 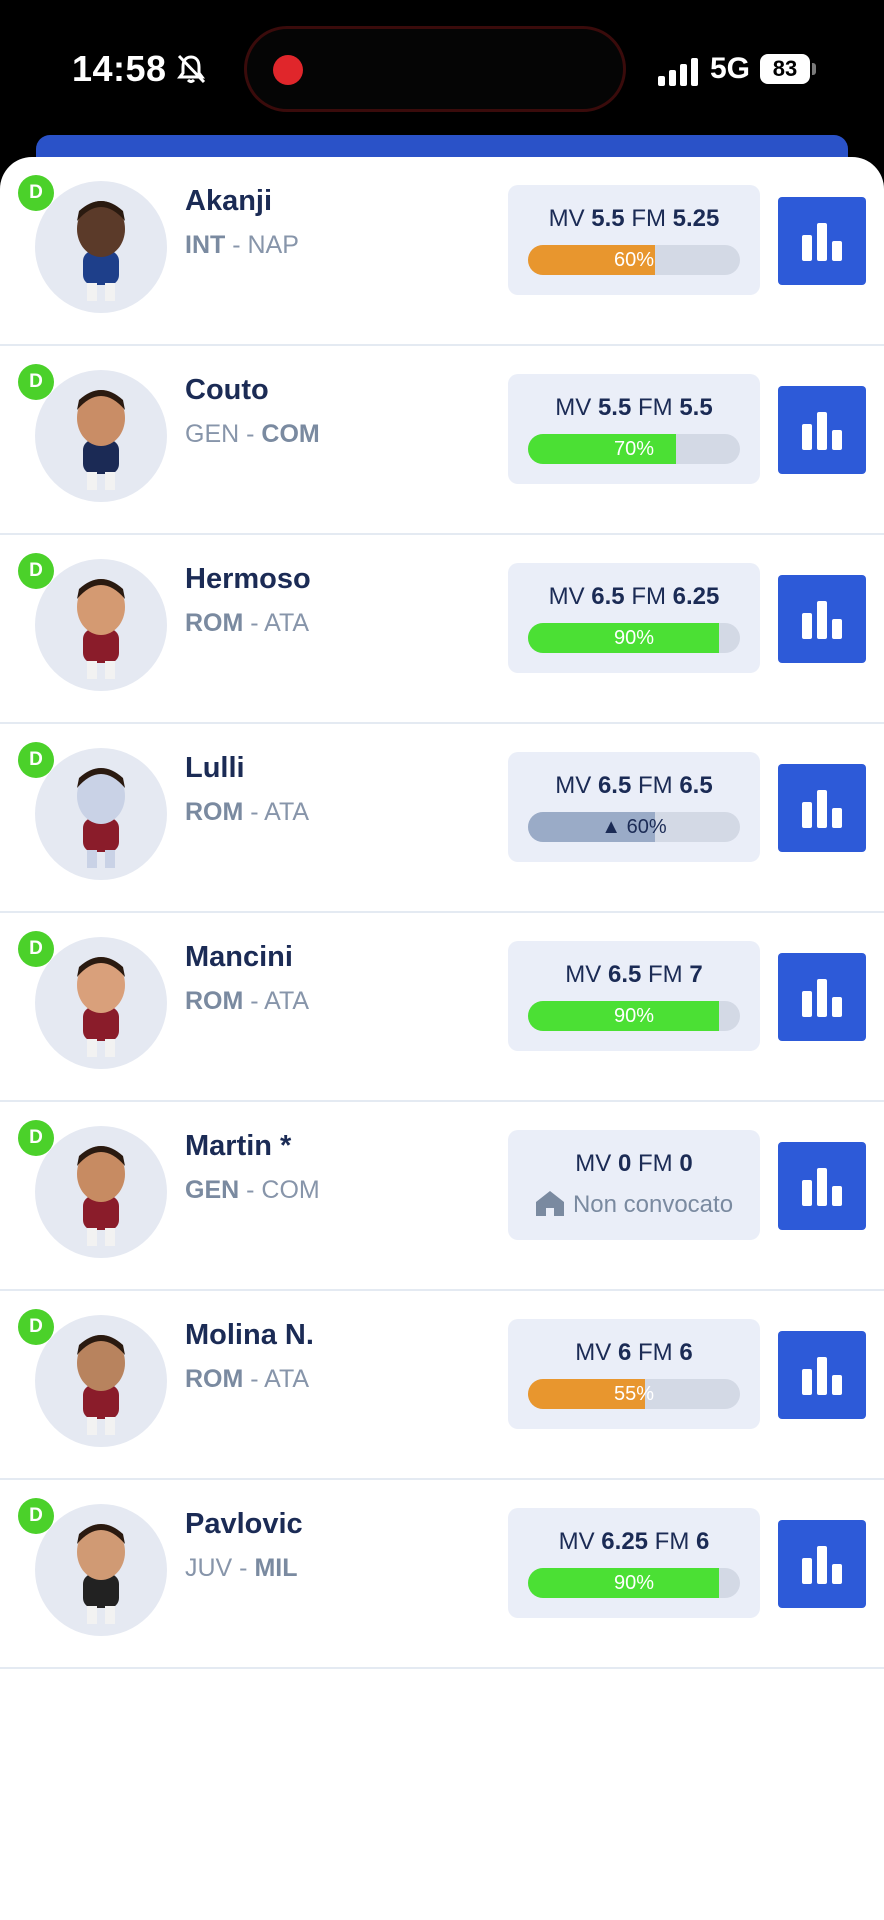 I want to click on vote-line: MV 6 FM 6, so click(x=634, y=1353).